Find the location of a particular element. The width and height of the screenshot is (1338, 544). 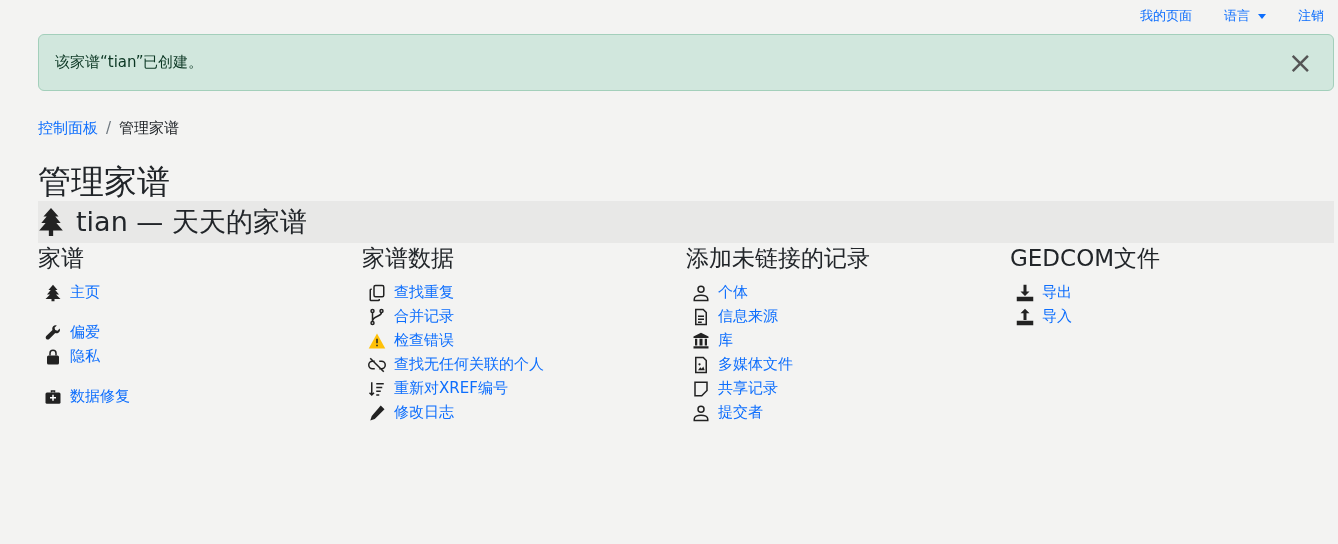

menu-link: 隐私 is located at coordinates (85, 356).